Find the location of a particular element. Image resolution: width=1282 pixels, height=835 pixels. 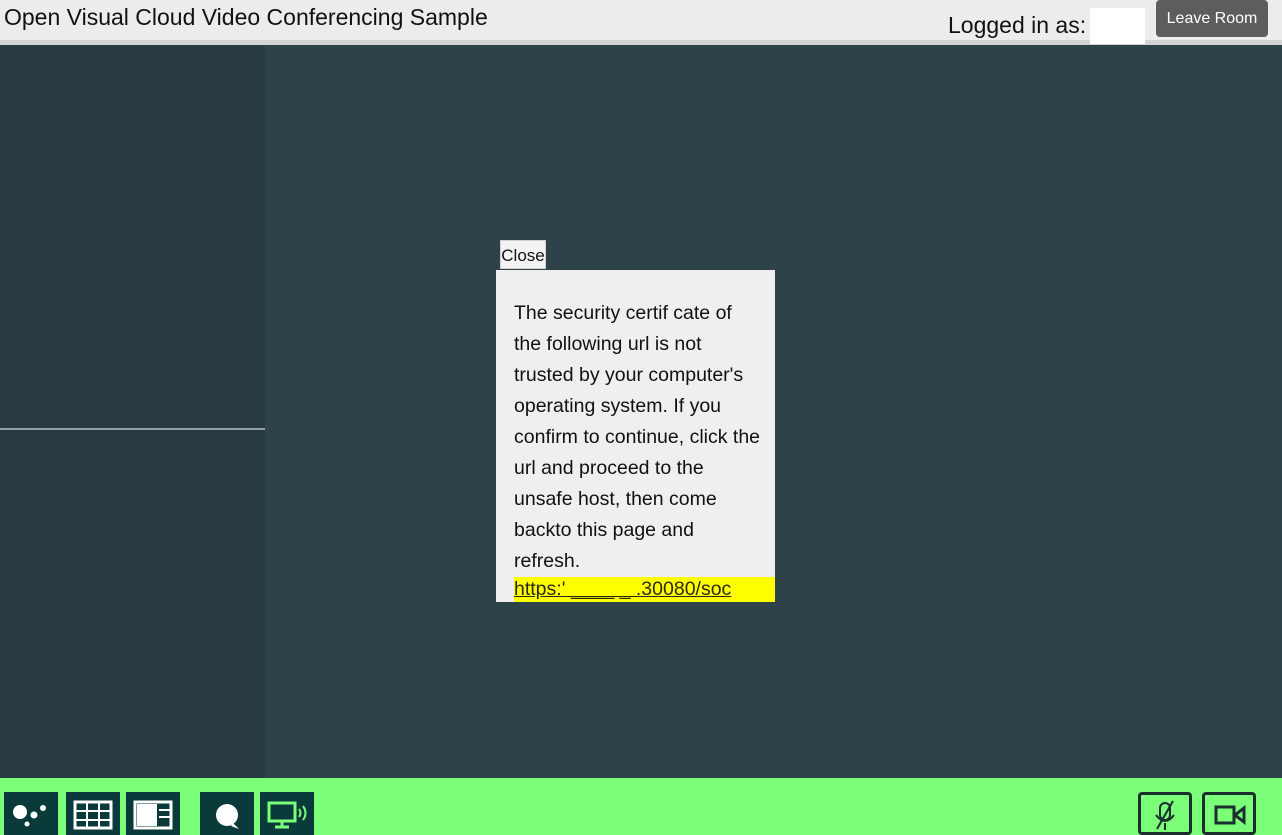

chat-button is located at coordinates (227, 813).